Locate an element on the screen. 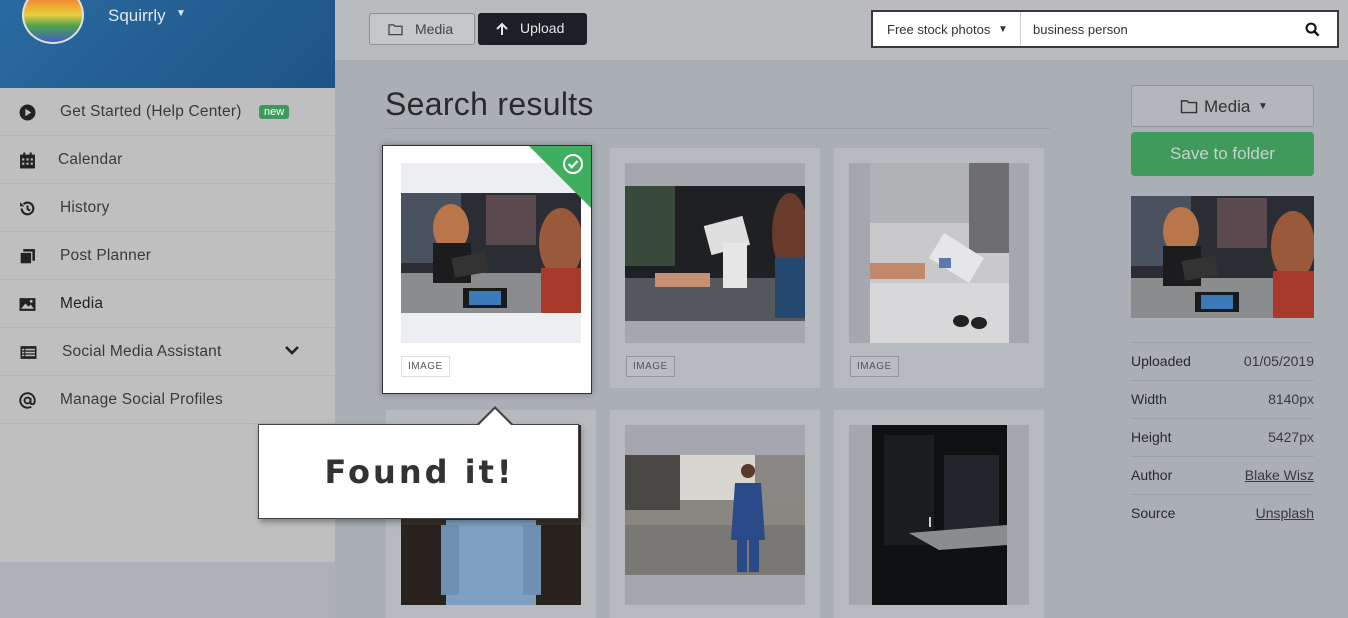  source-select-label: Free stock photos is located at coordinates (939, 29).